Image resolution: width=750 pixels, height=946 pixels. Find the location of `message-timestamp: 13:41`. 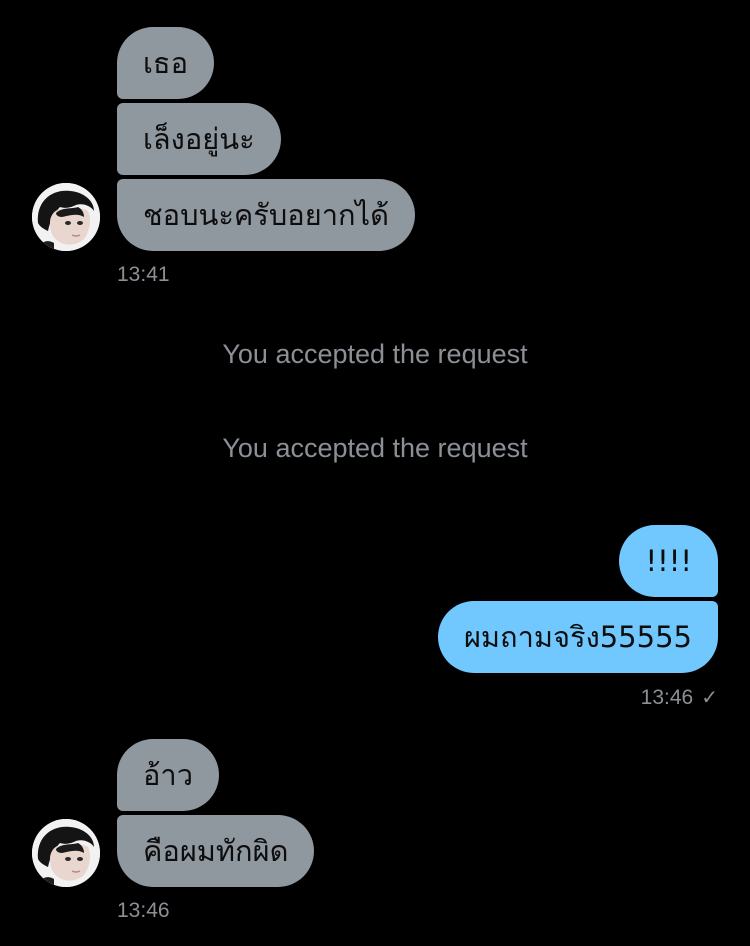

message-timestamp: 13:41 is located at coordinates (143, 275).